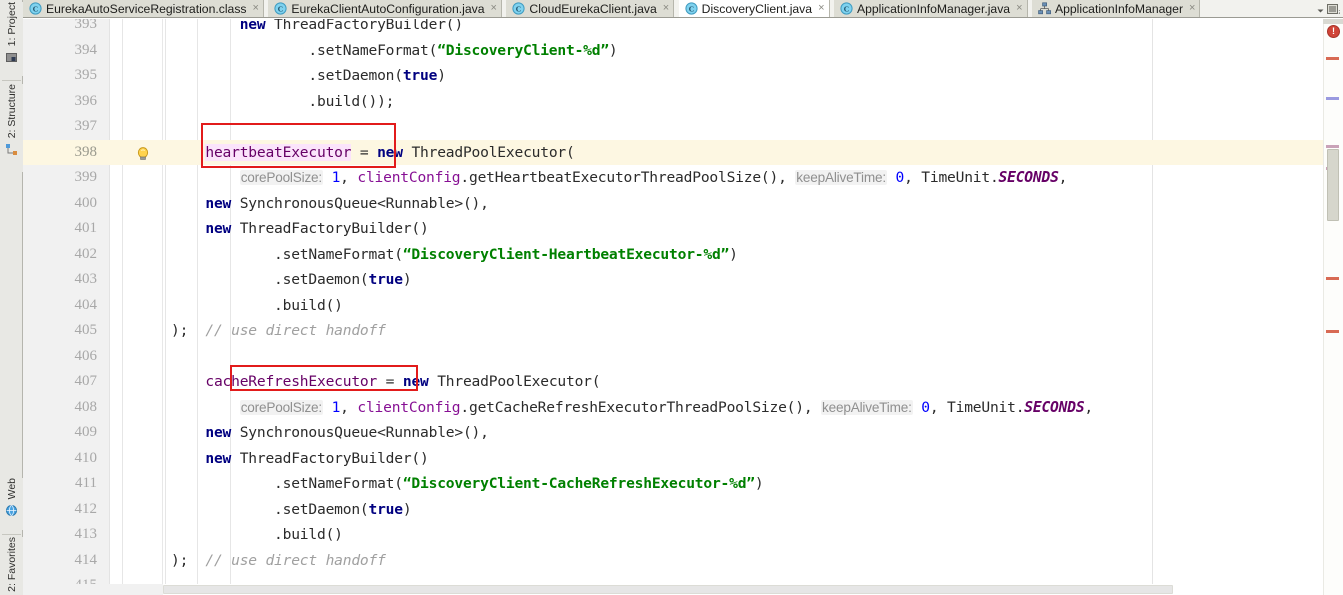 This screenshot has width=1343, height=595. Describe the element at coordinates (683, 102) in the screenshot. I see `code-line: 396 .build());` at that location.